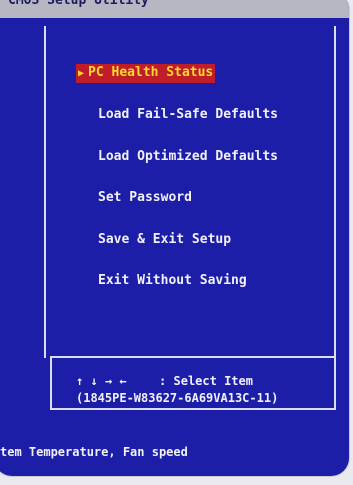 The height and width of the screenshot is (485, 353). Describe the element at coordinates (45, 192) in the screenshot. I see `menu-border-left` at that location.